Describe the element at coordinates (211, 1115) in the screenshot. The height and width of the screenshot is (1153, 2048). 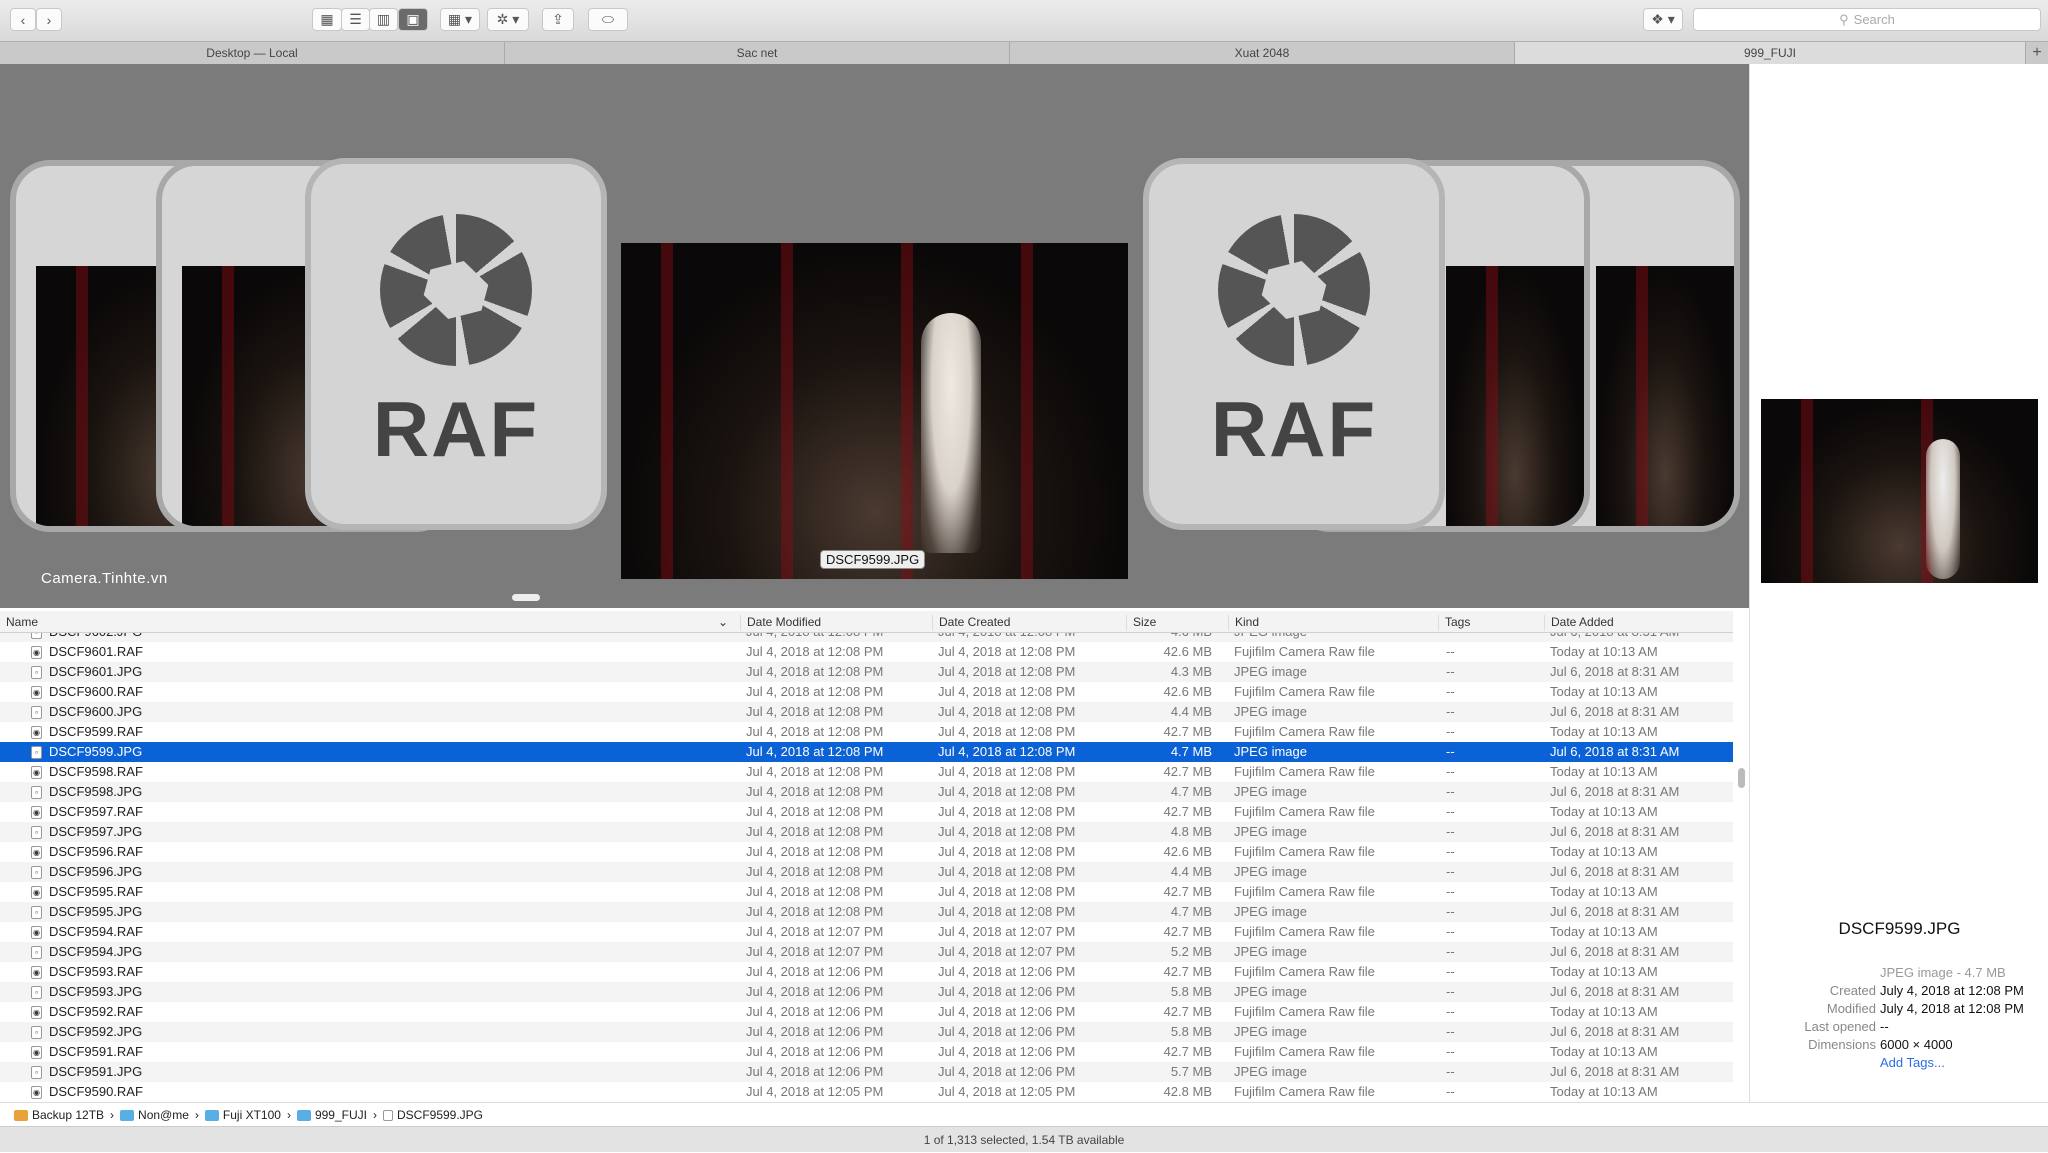
I see `folder-icon` at that location.